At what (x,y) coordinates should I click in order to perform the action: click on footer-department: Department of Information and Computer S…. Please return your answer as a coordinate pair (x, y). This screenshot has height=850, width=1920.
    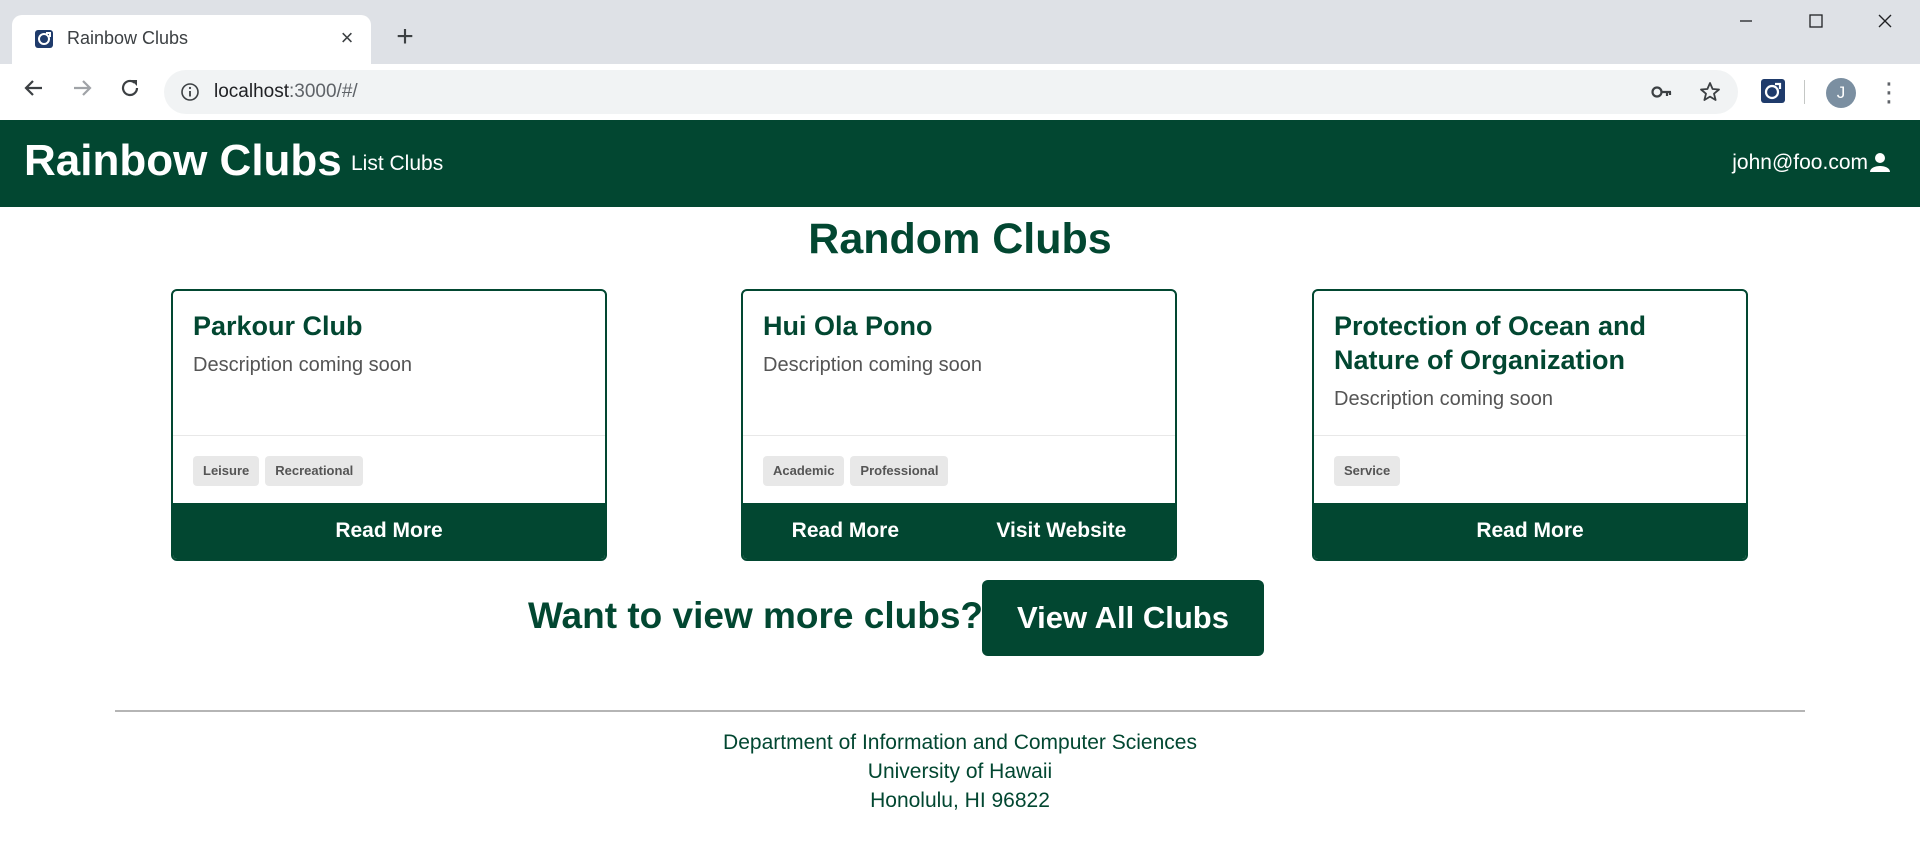
    Looking at the image, I should click on (960, 742).